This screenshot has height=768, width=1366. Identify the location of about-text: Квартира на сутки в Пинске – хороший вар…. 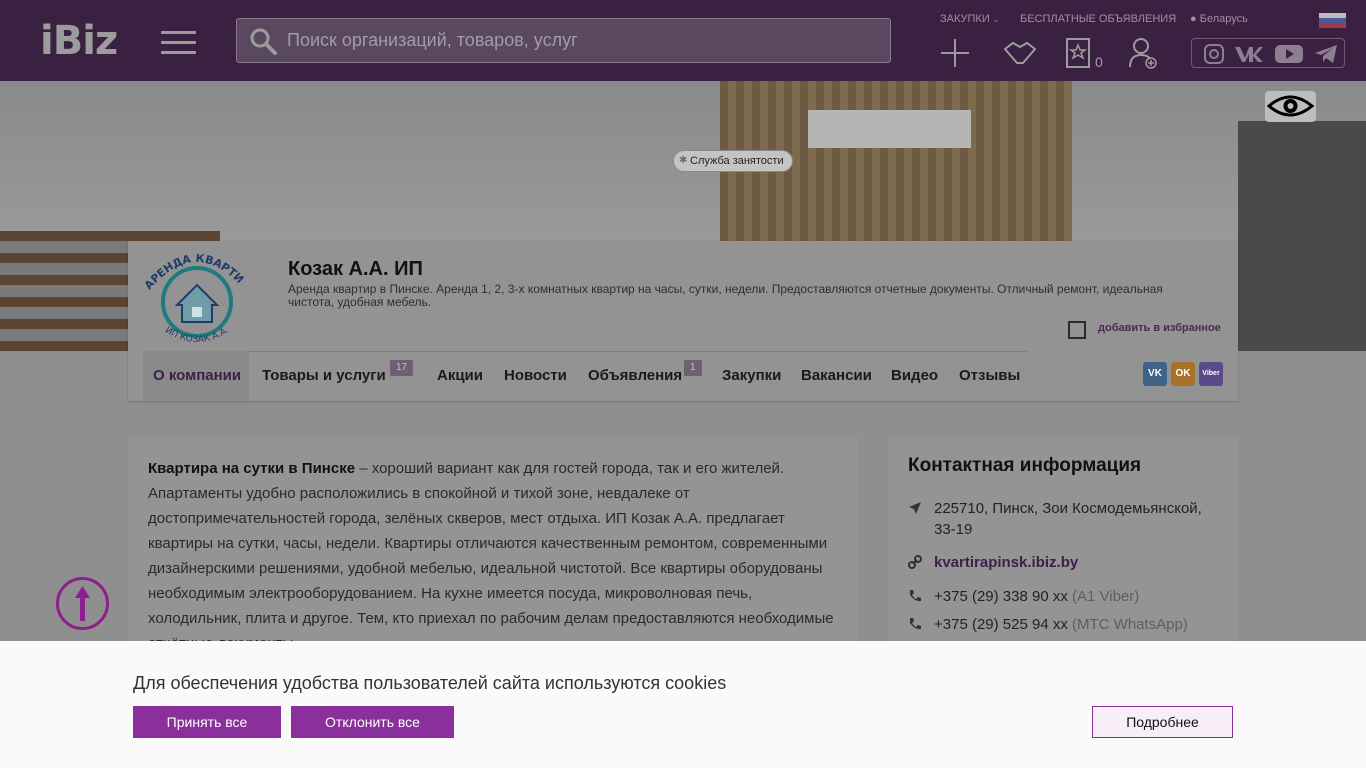
(491, 556).